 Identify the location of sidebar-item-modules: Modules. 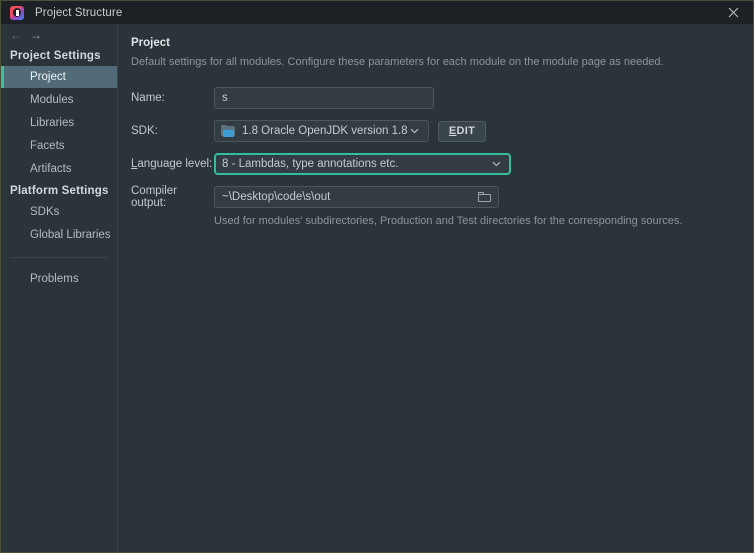
(59, 100).